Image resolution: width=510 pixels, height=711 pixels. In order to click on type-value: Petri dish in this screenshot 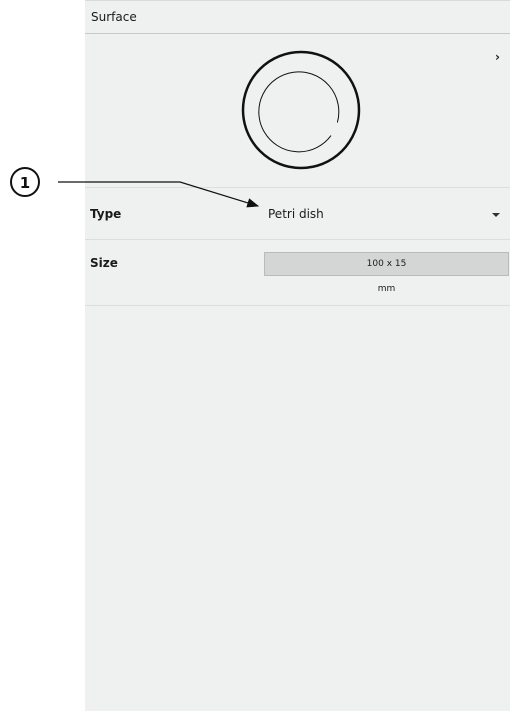, I will do `click(296, 214)`.